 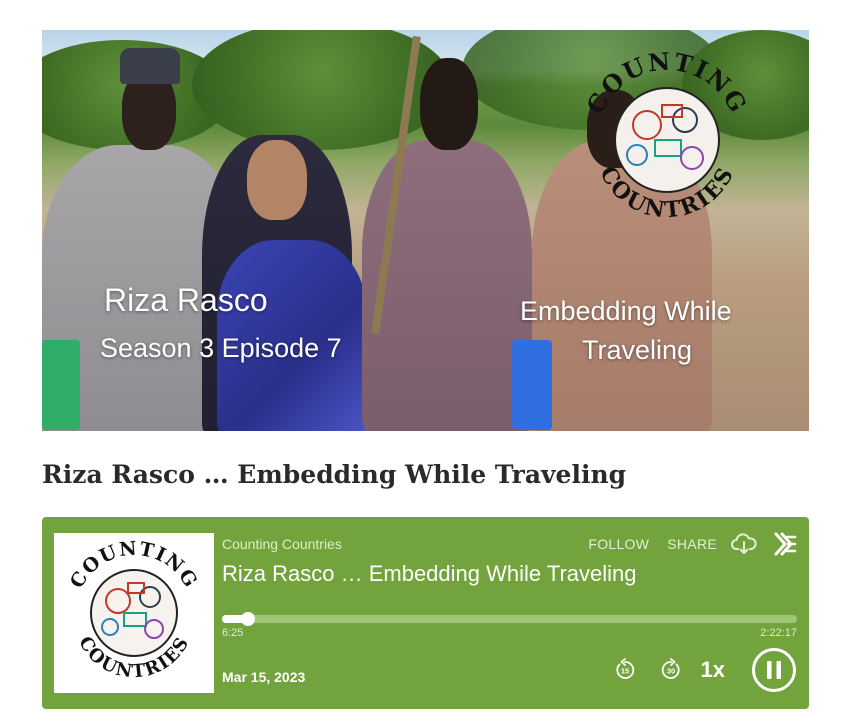 I want to click on show-name-link: Counting Countries, so click(x=282, y=544).